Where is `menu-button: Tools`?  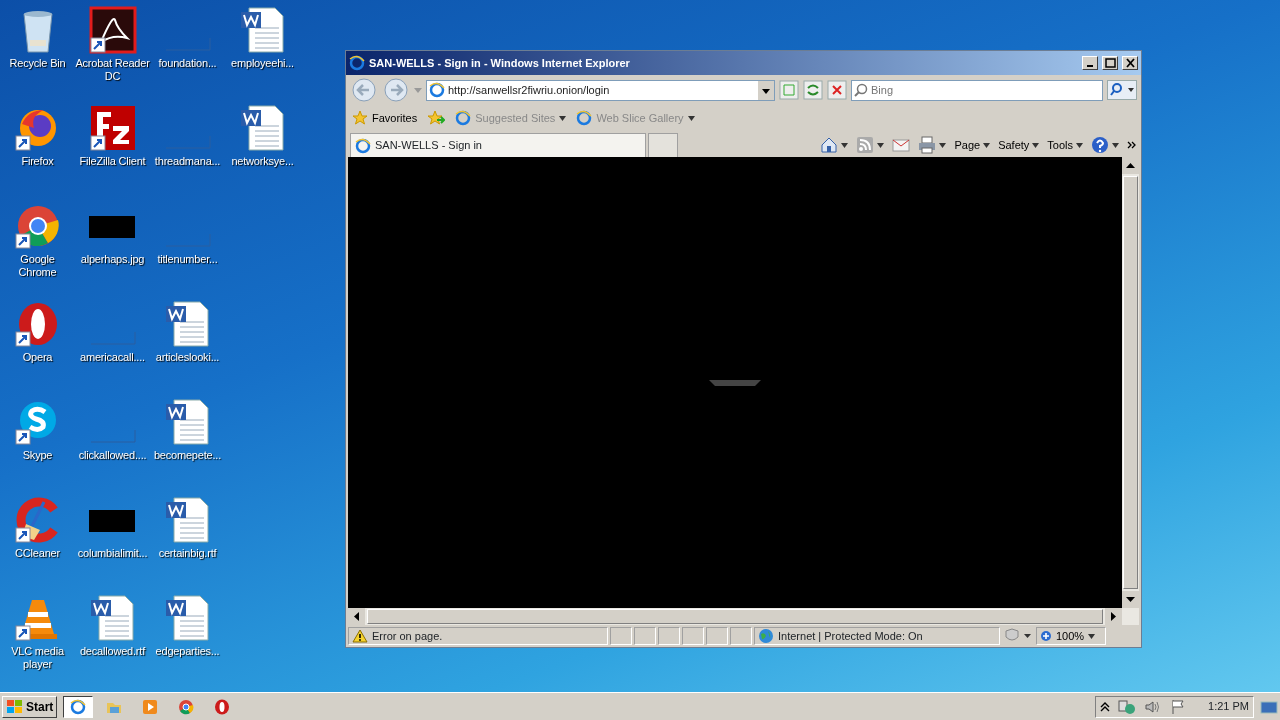 menu-button: Tools is located at coordinates (1065, 145).